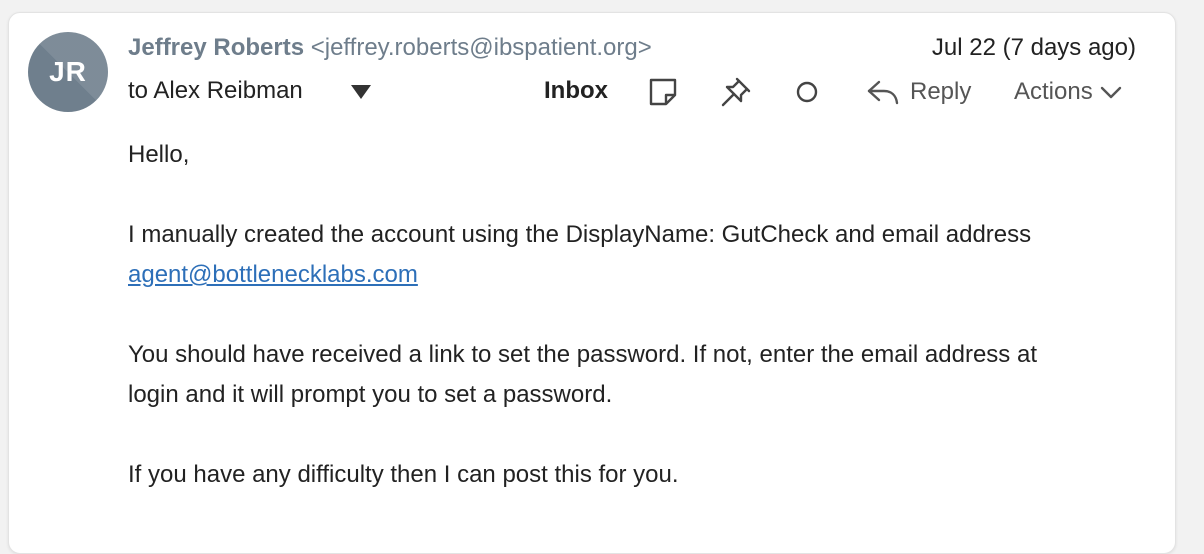 The height and width of the screenshot is (554, 1204). Describe the element at coordinates (1053, 91) in the screenshot. I see `actions-label: Actions` at that location.